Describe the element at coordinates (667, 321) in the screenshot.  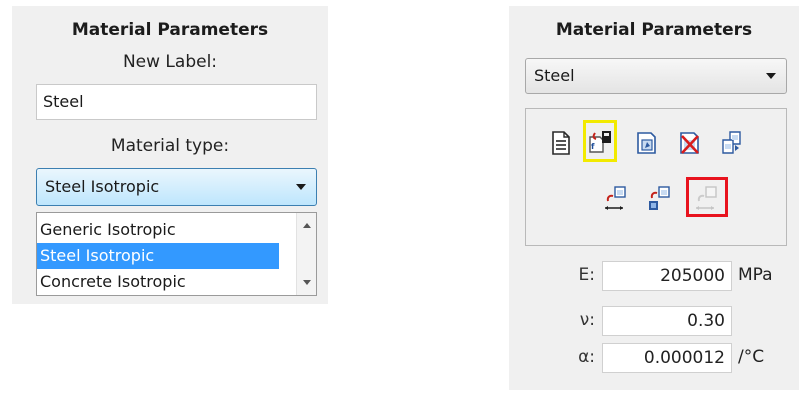
I see `poisson-ratio-input: 0.30` at that location.